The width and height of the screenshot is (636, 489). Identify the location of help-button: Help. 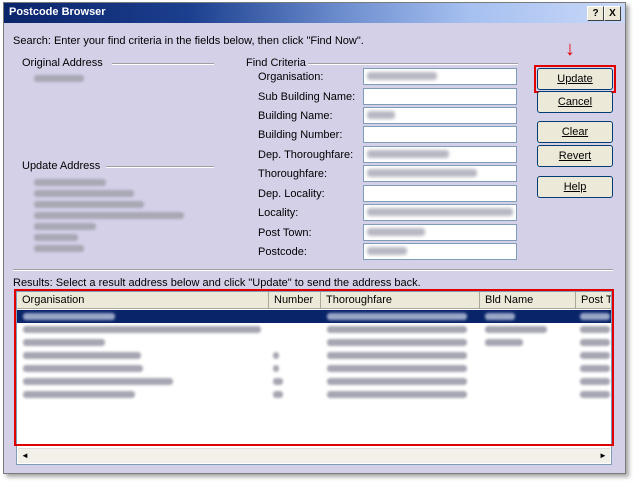
(575, 187).